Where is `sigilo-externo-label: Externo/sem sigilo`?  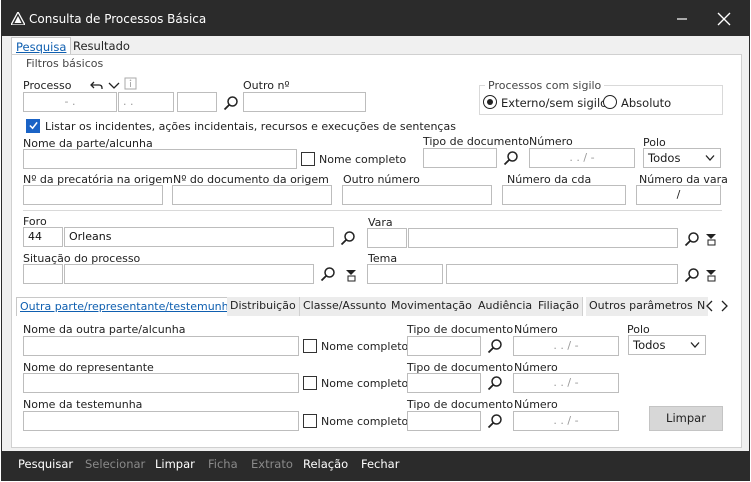
sigilo-externo-label: Externo/sem sigilo is located at coordinates (554, 103).